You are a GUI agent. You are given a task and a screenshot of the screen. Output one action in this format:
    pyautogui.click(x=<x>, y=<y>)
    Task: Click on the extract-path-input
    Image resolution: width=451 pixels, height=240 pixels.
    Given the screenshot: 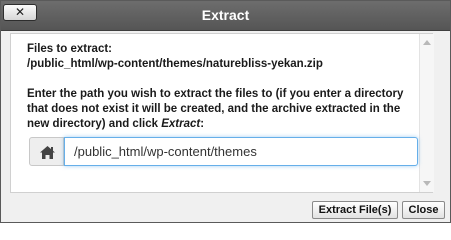 What is the action you would take?
    pyautogui.click(x=241, y=151)
    